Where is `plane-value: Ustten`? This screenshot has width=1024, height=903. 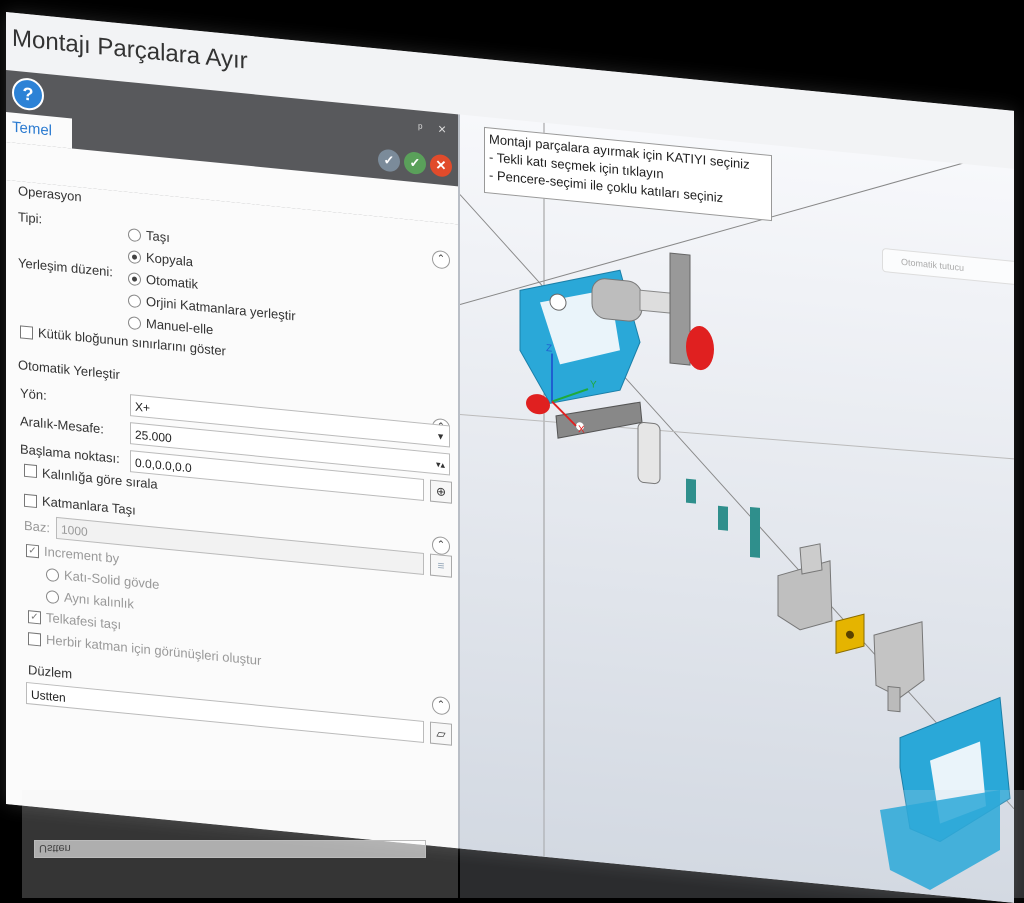
plane-value: Ustten is located at coordinates (48, 696).